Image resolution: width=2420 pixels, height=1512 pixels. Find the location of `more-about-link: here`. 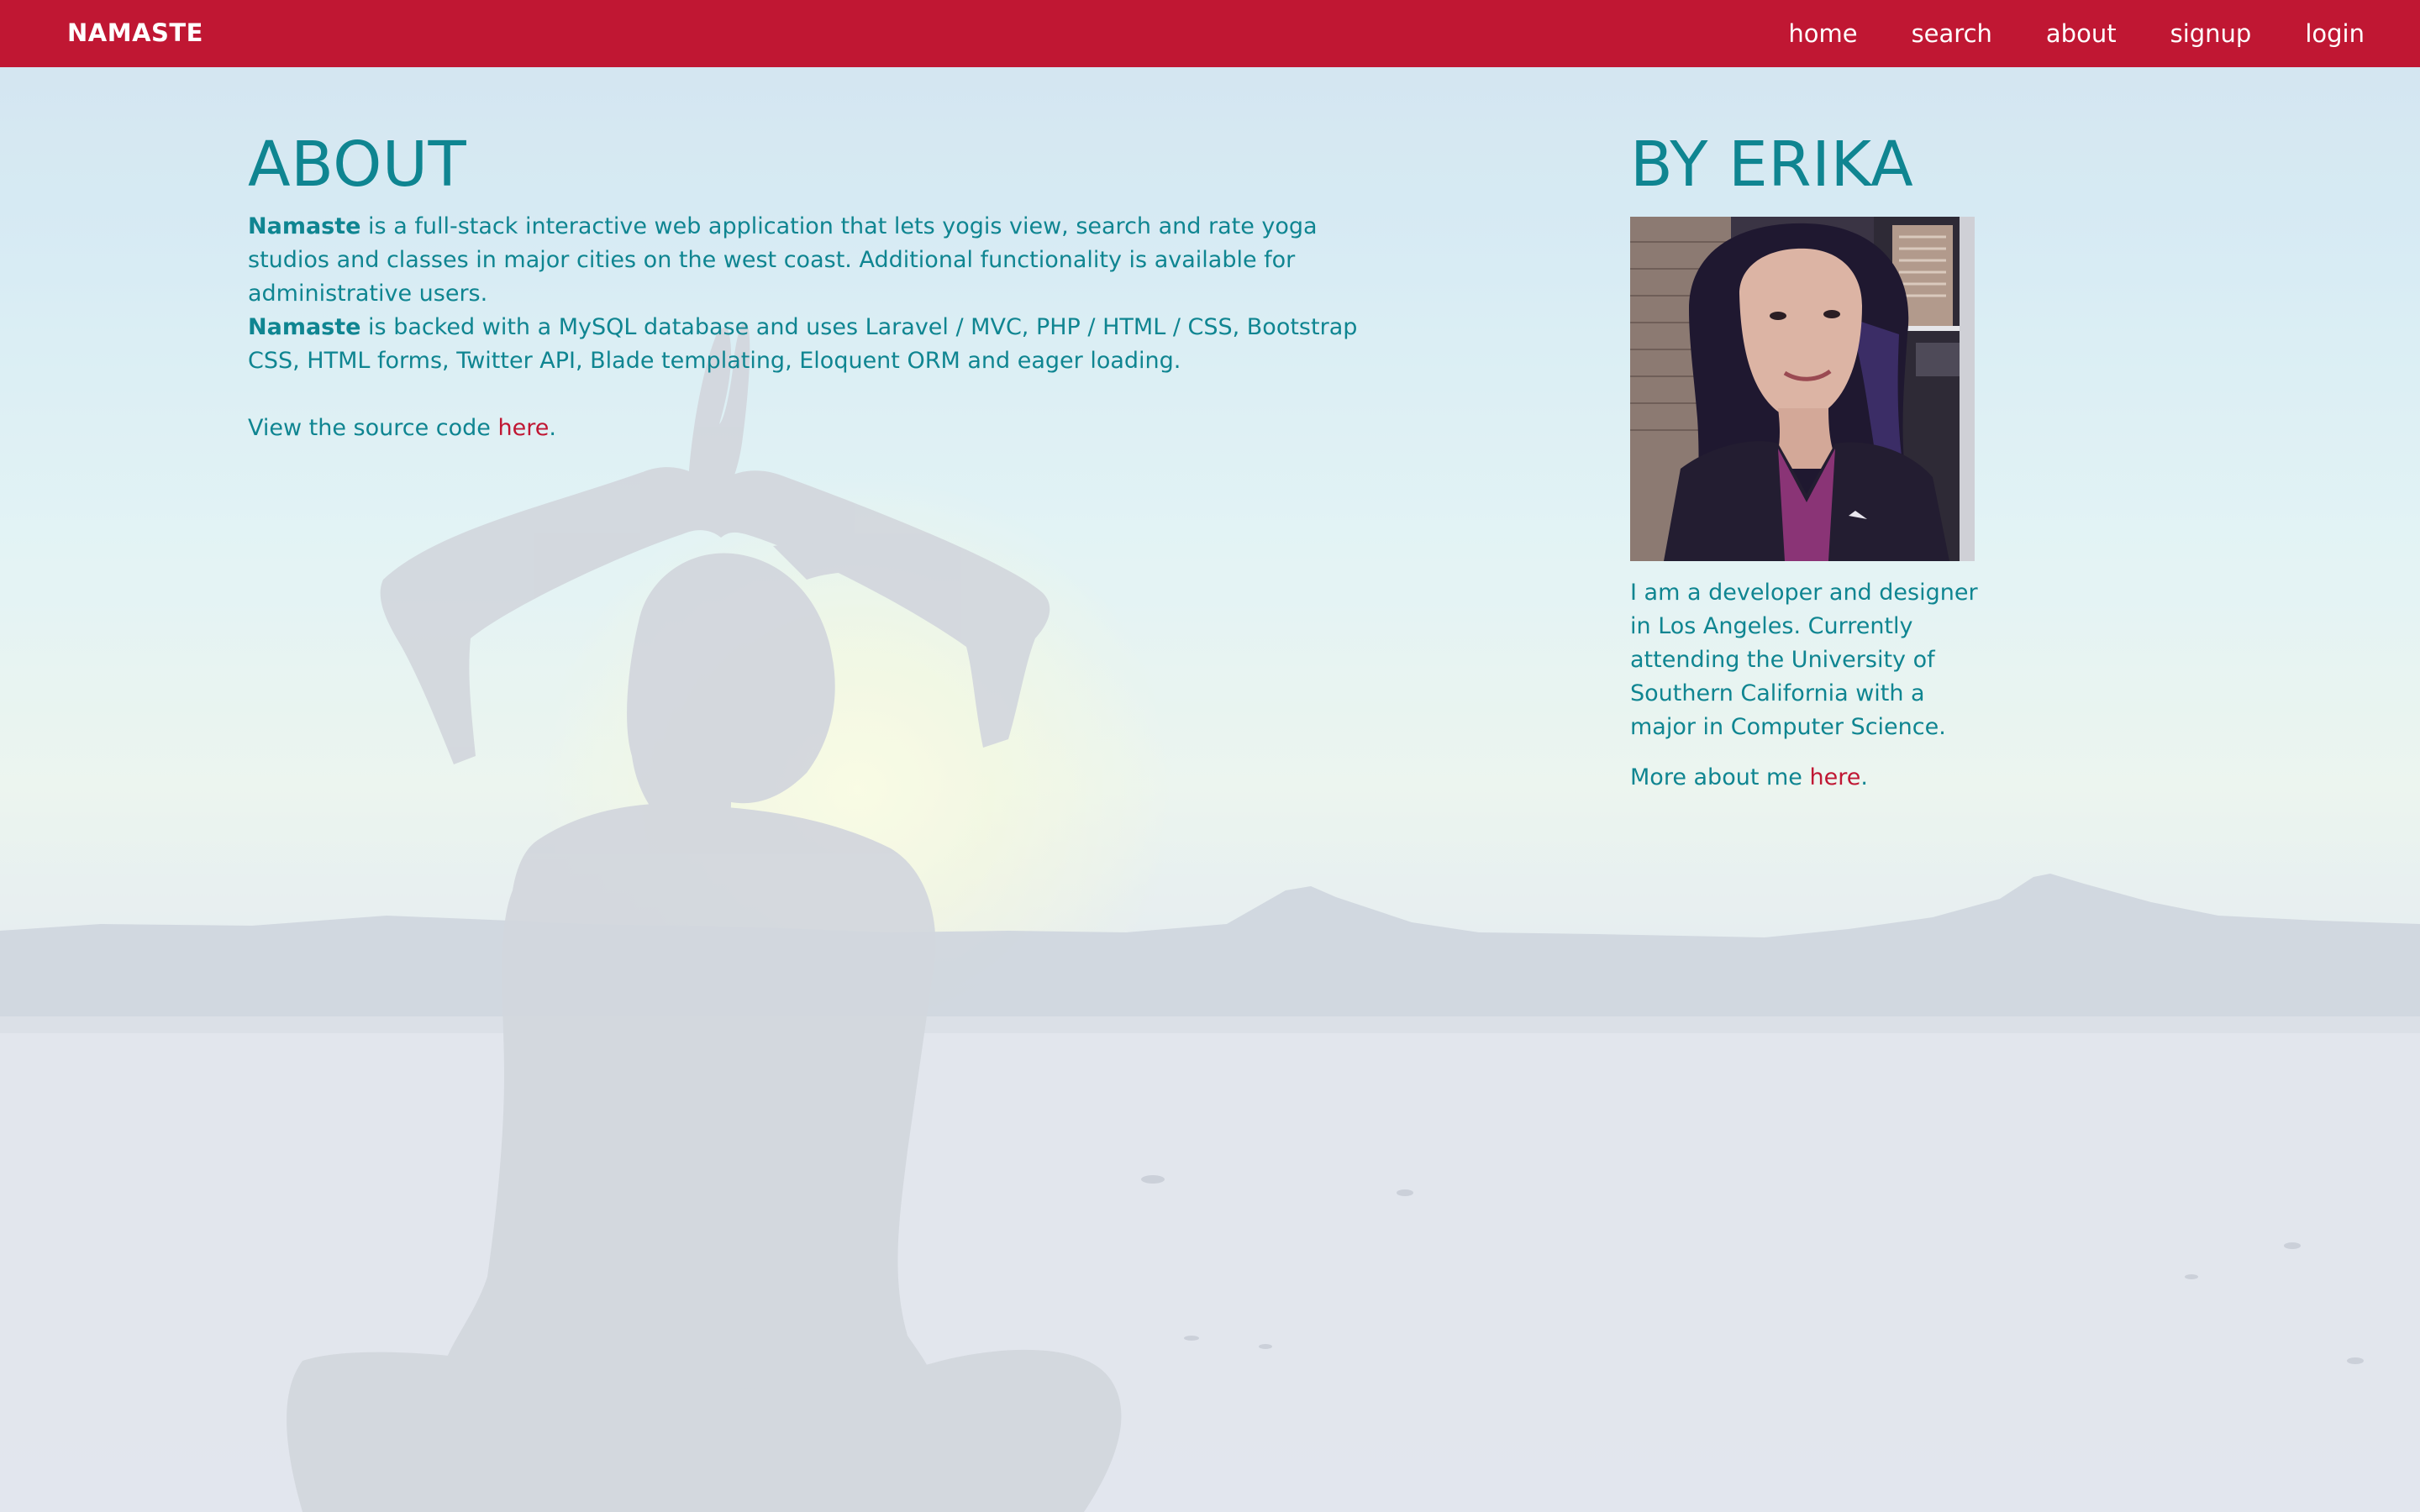

more-about-link: here is located at coordinates (1835, 777).